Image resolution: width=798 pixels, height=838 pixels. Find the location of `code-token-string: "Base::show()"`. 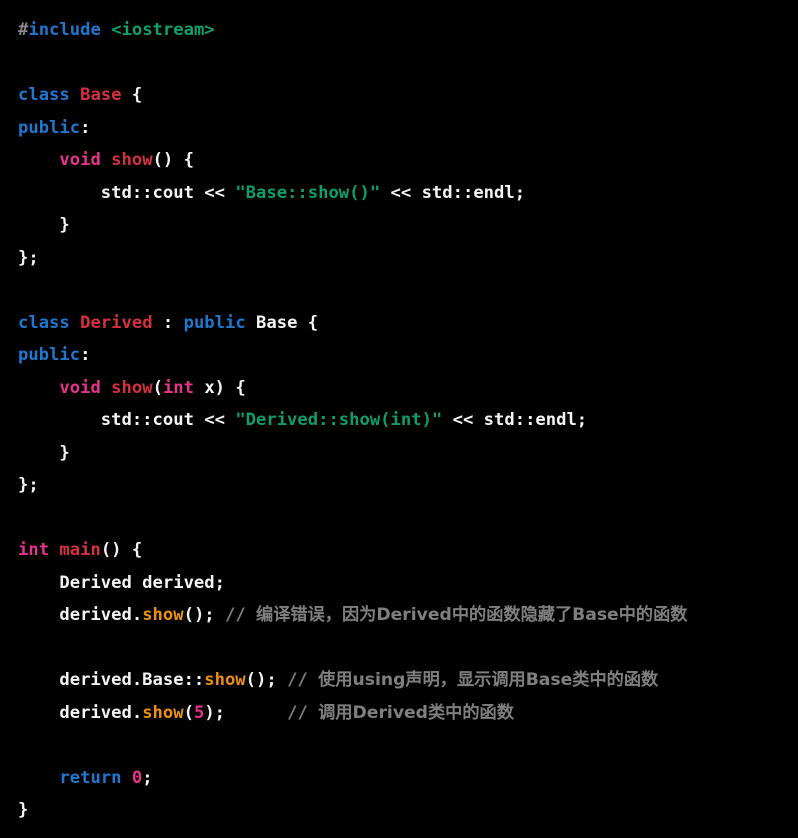

code-token-string: "Base::show()" is located at coordinates (308, 192).